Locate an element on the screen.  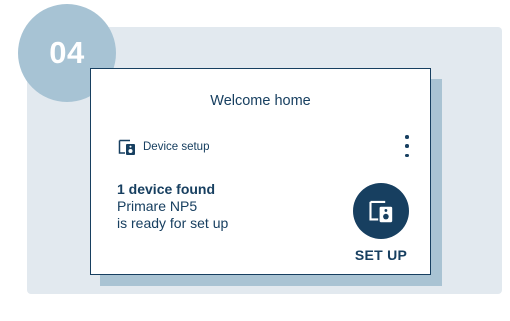
set-up-button is located at coordinates (381, 211).